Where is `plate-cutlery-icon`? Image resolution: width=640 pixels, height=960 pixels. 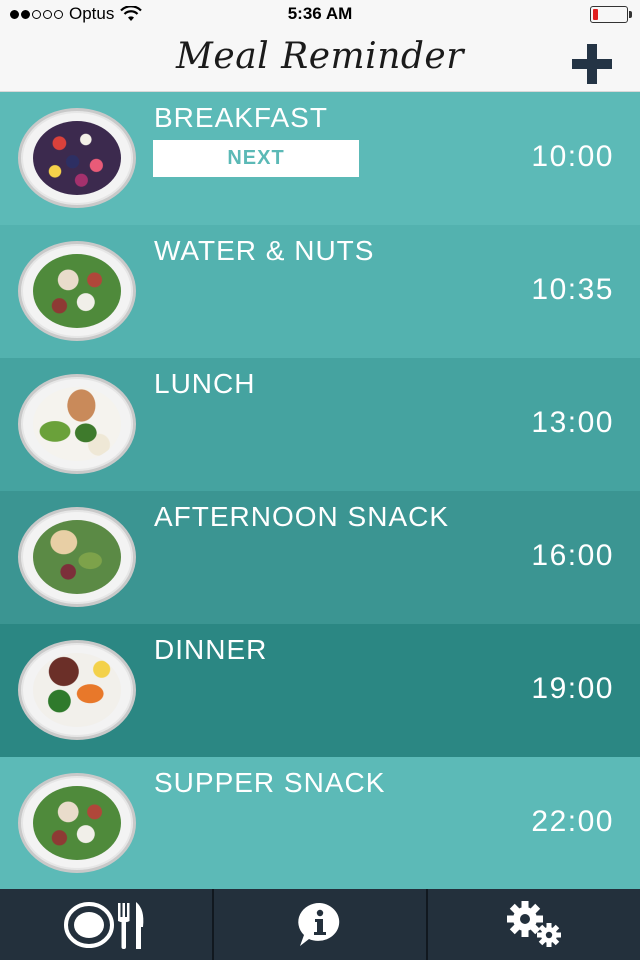
plate-cutlery-icon is located at coordinates (104, 925).